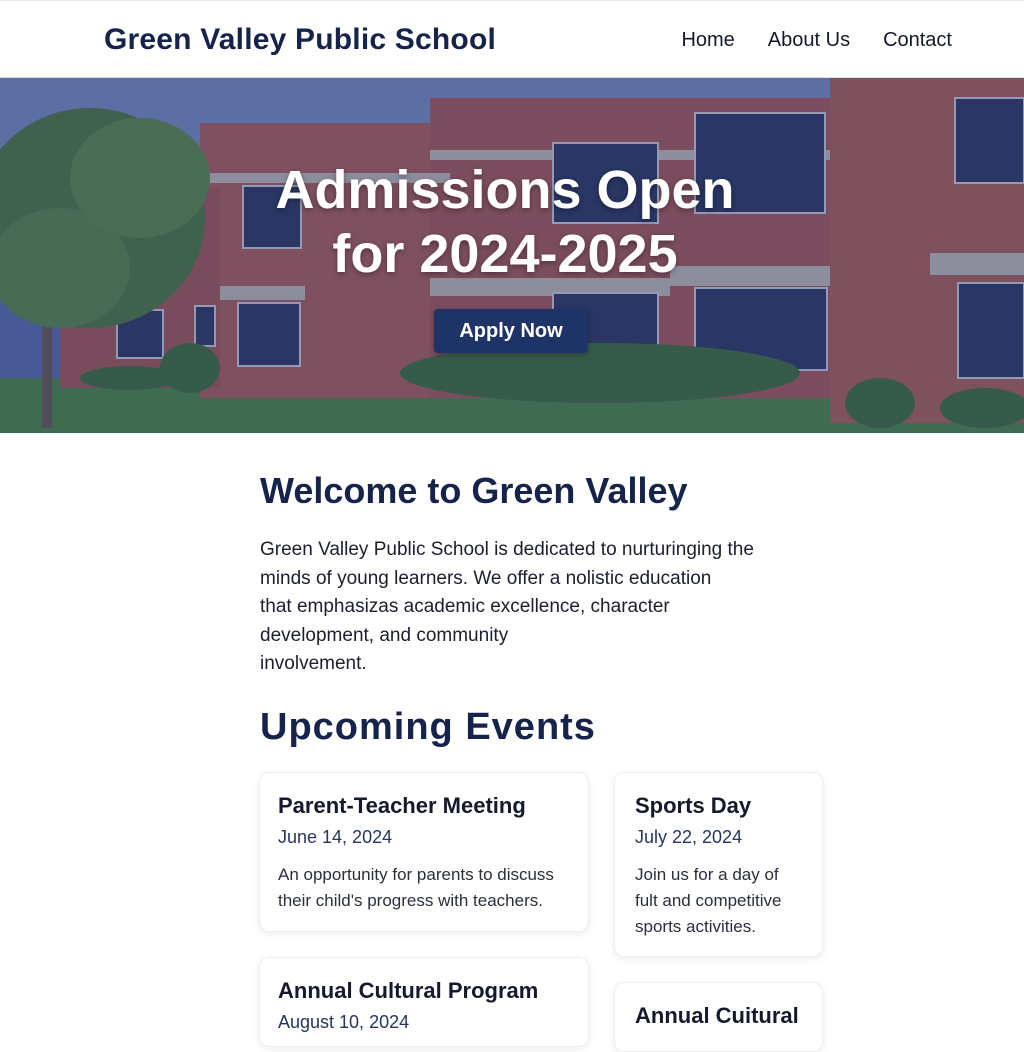  I want to click on events-heading: Upcoming Events, so click(428, 727).